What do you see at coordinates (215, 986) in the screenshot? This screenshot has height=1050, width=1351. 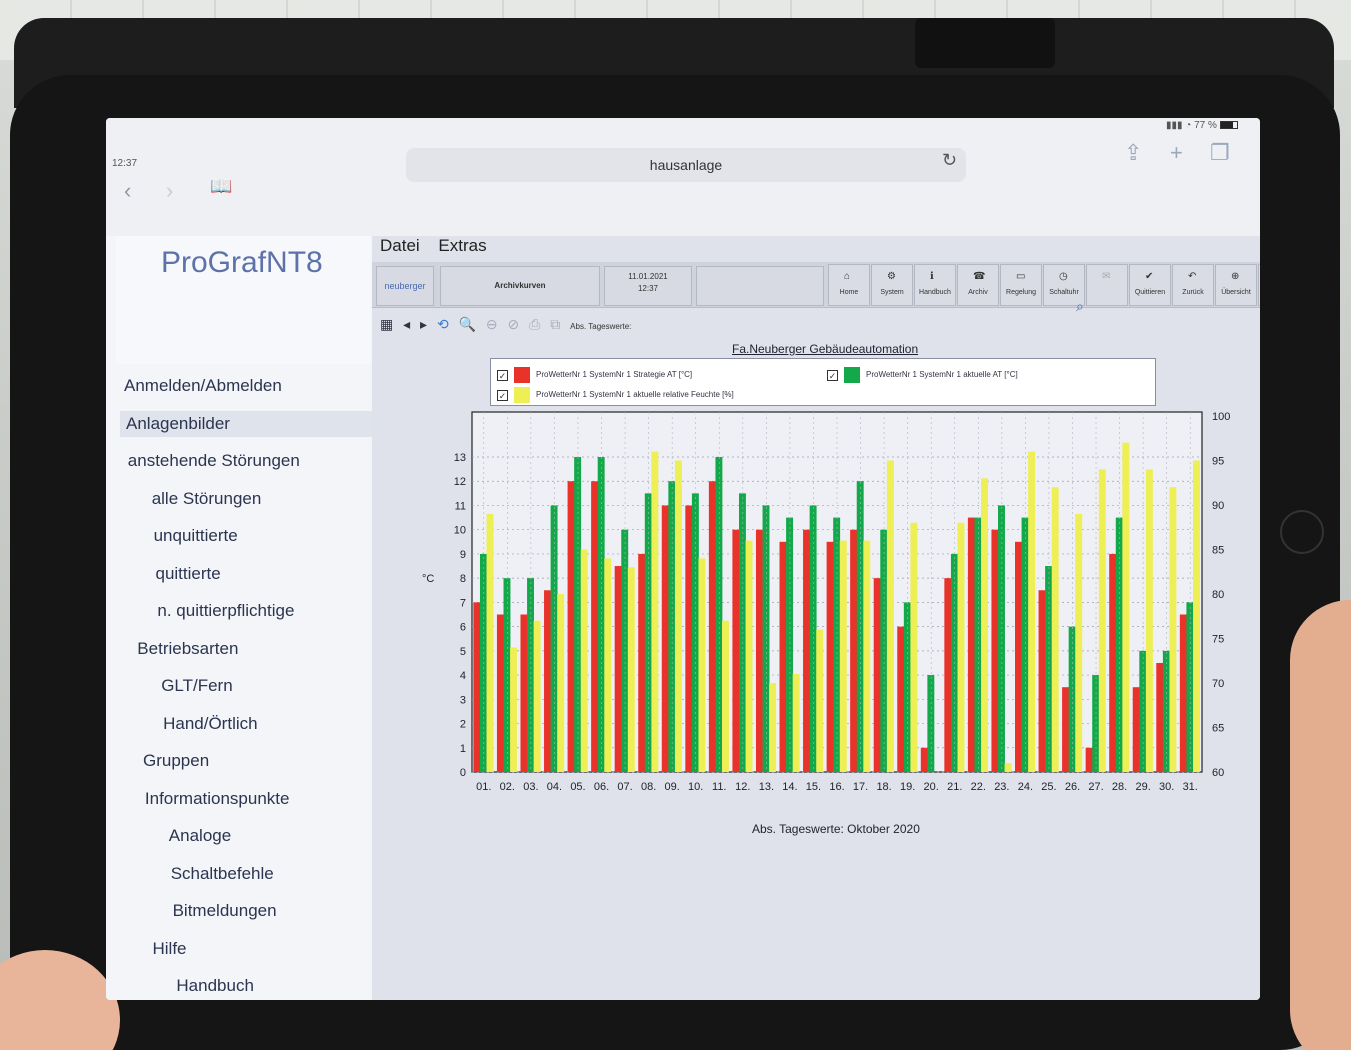 I see `sidebar-item: Handbuch` at bounding box center [215, 986].